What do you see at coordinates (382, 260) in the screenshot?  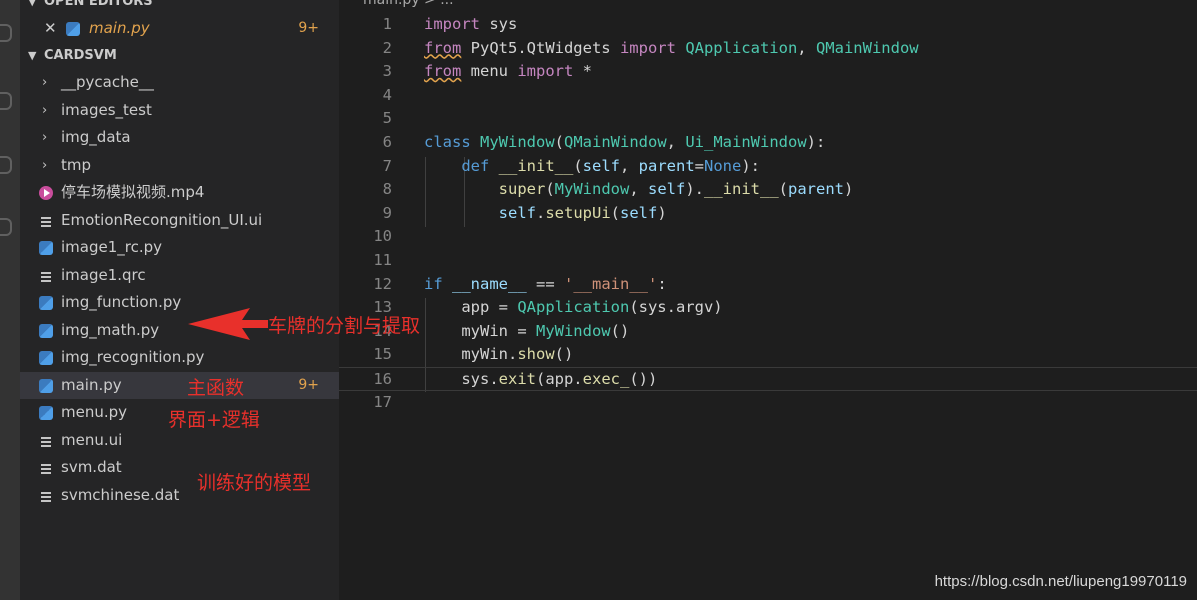 I see `line-number: 11` at bounding box center [382, 260].